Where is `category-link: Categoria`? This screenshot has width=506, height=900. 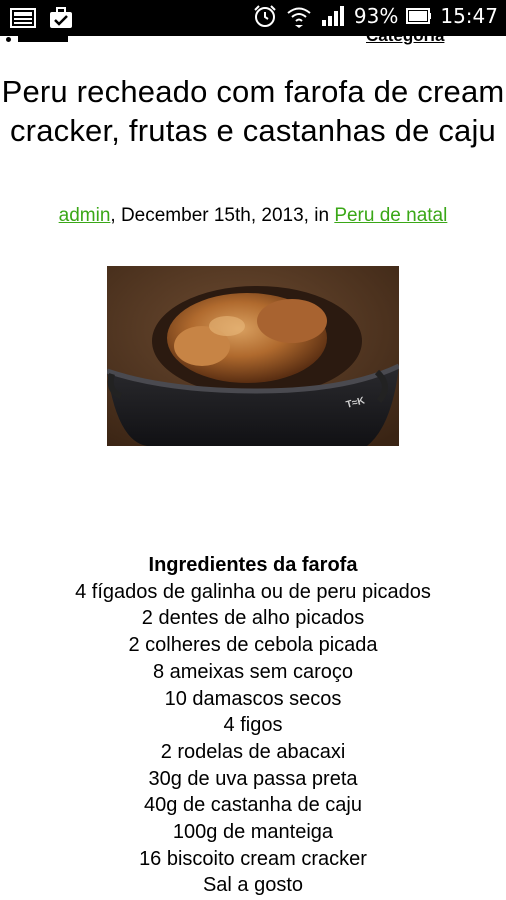
category-link: Categoria is located at coordinates (405, 41).